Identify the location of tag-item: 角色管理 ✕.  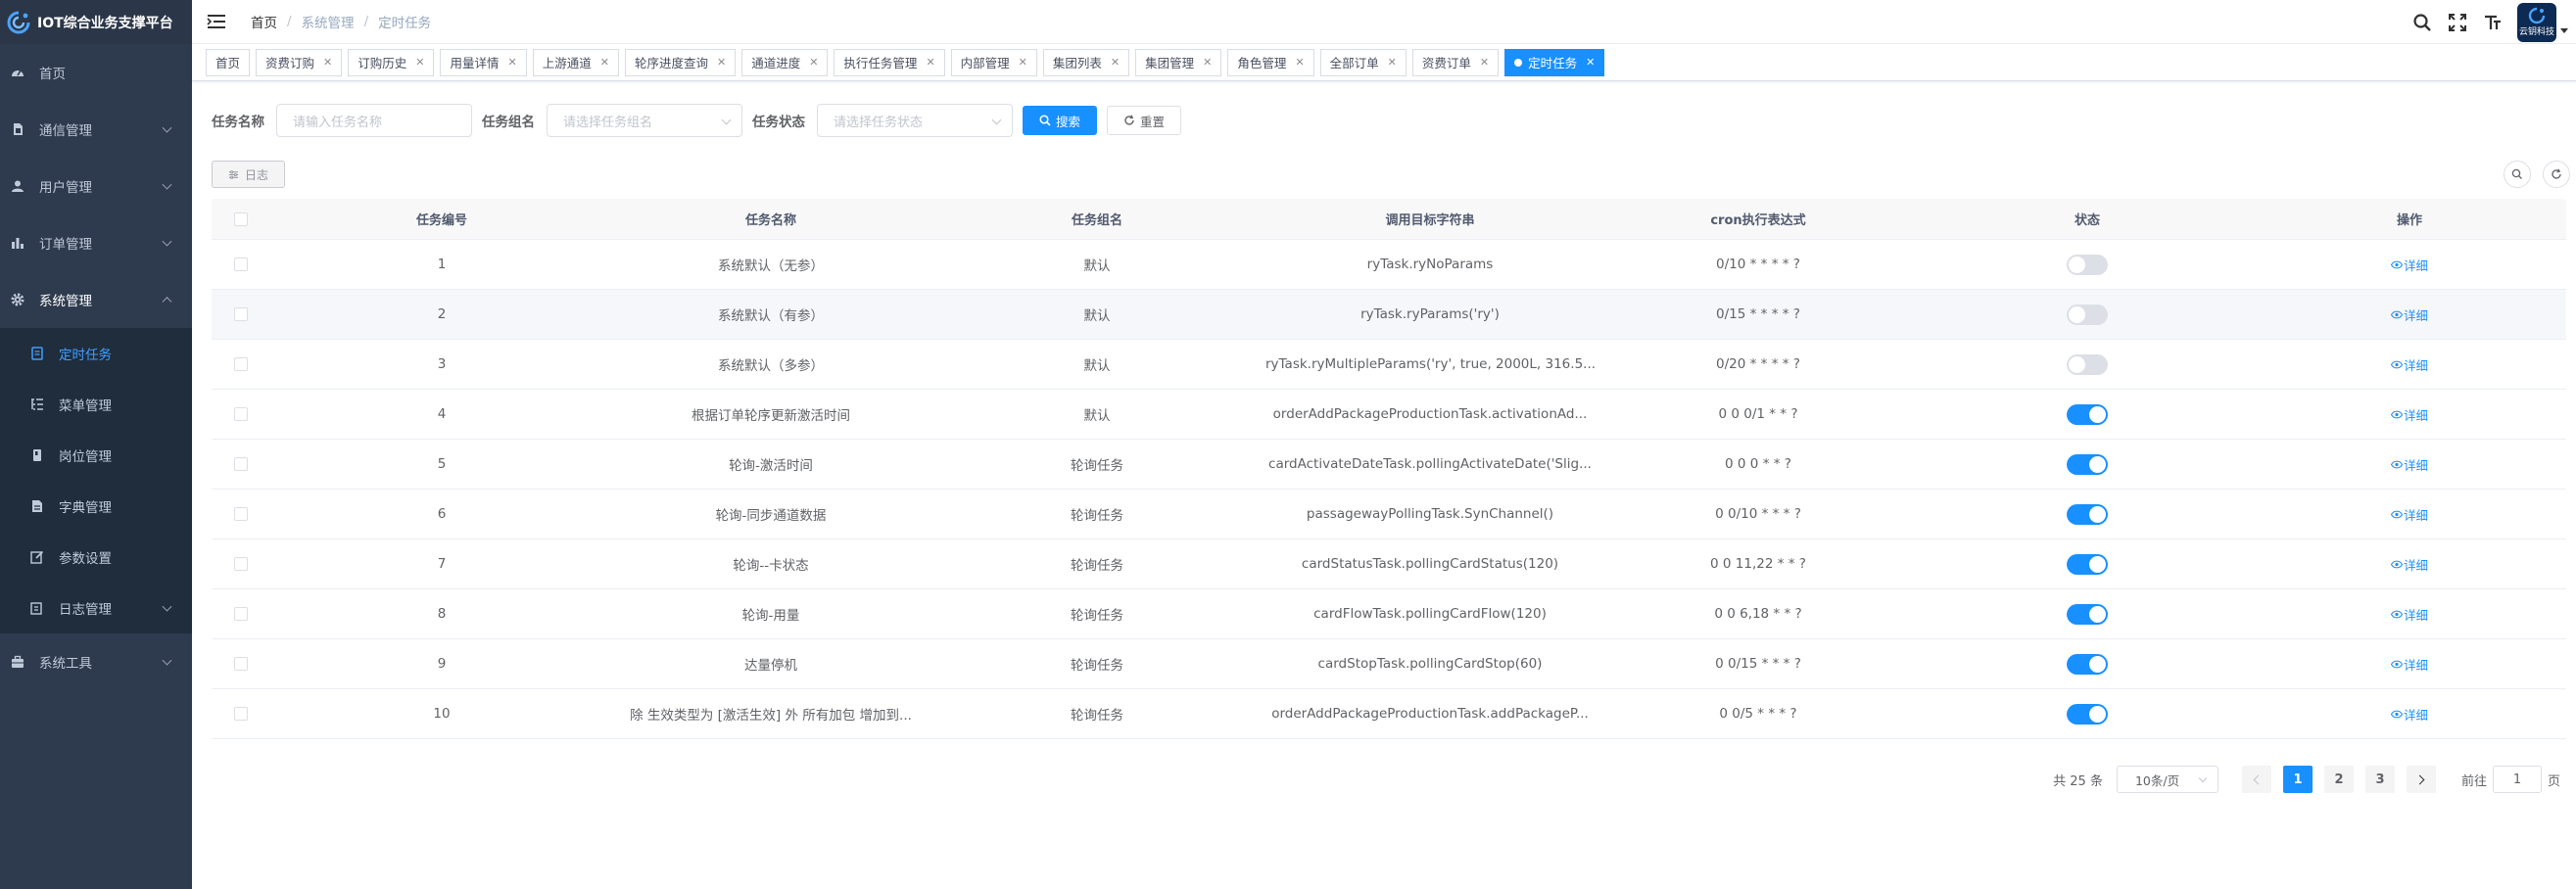
(1271, 62).